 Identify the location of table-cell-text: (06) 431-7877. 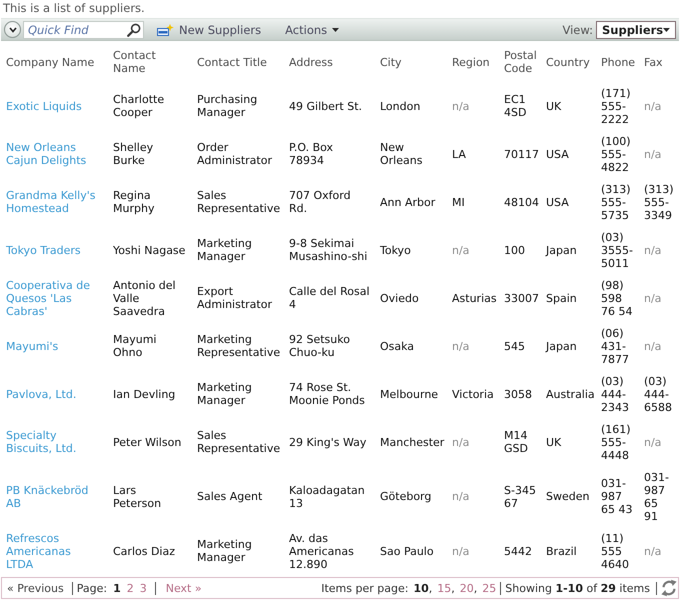
(615, 347).